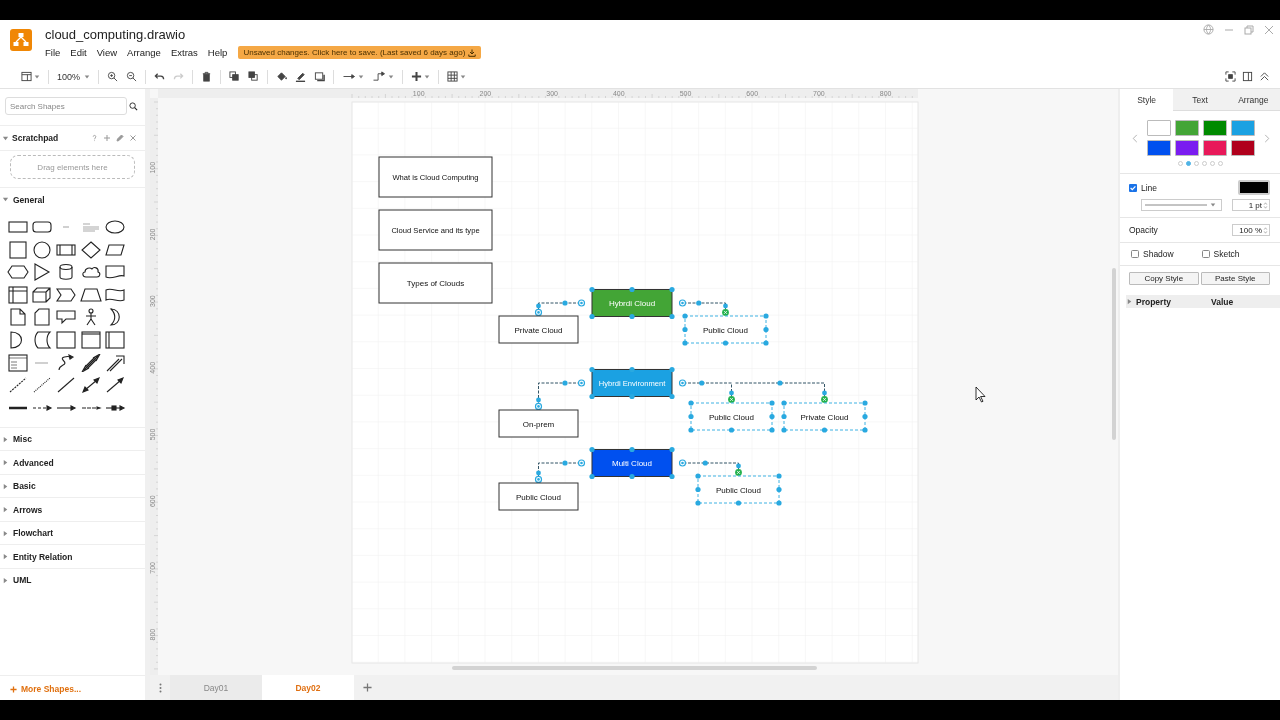  I want to click on insert-button, so click(421, 76).